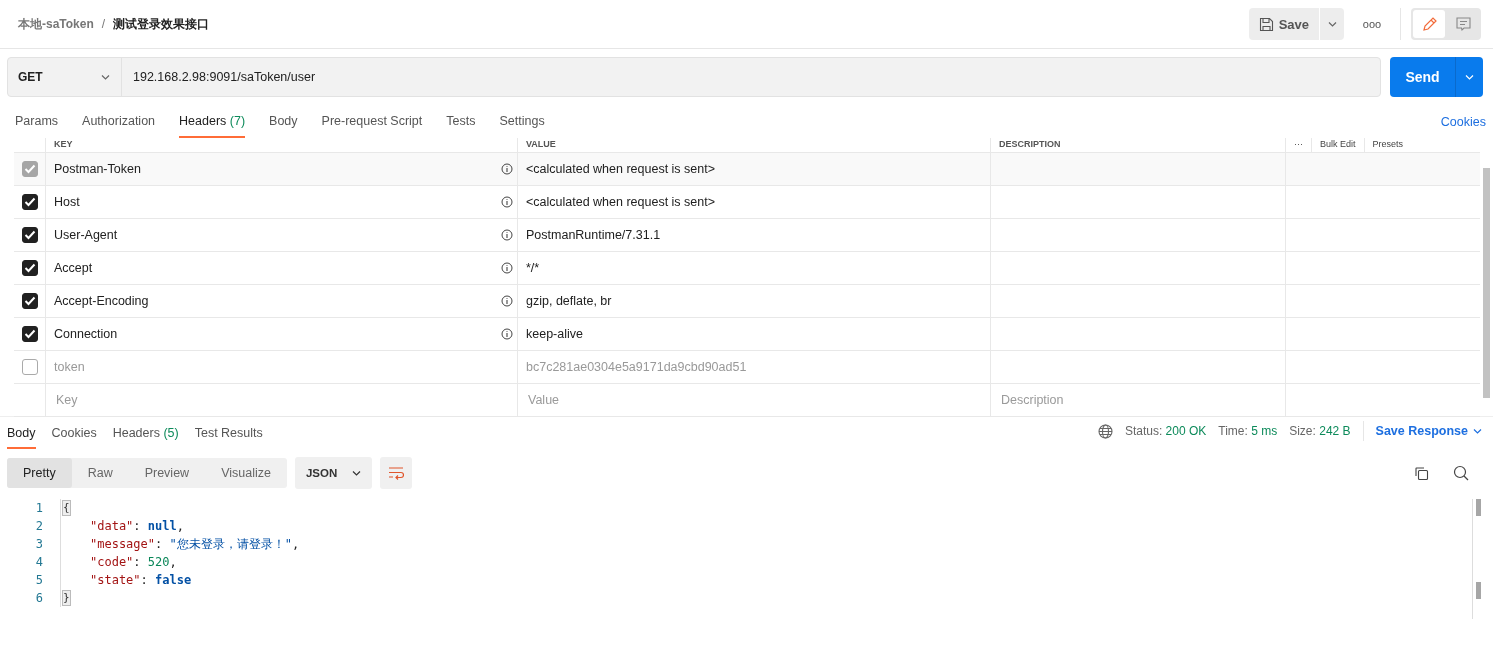 Image resolution: width=1493 pixels, height=671 pixels. What do you see at coordinates (753, 145) in the screenshot?
I see `column-header: VALUE` at bounding box center [753, 145].